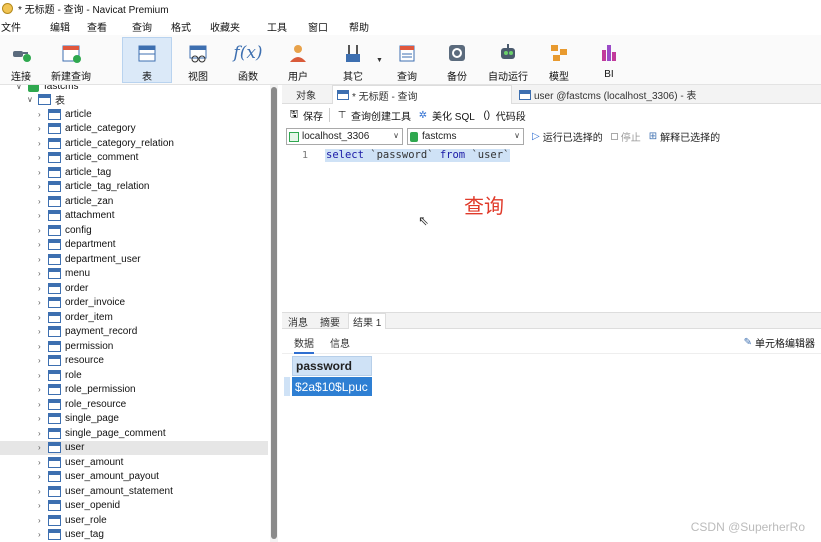 This screenshot has width=821, height=542. Describe the element at coordinates (305, 115) in the screenshot. I see `save-button: 🖫 保存` at that location.